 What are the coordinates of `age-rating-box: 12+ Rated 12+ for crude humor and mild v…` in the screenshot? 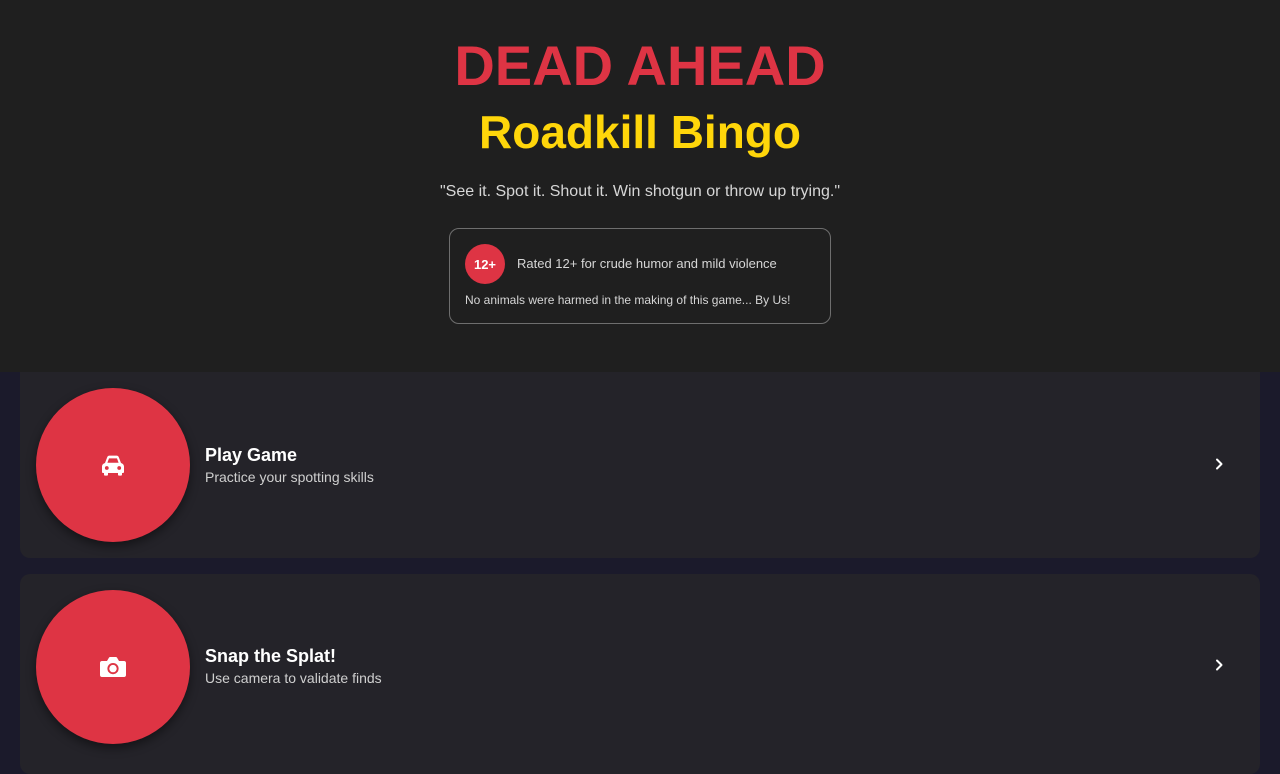 It's located at (640, 276).